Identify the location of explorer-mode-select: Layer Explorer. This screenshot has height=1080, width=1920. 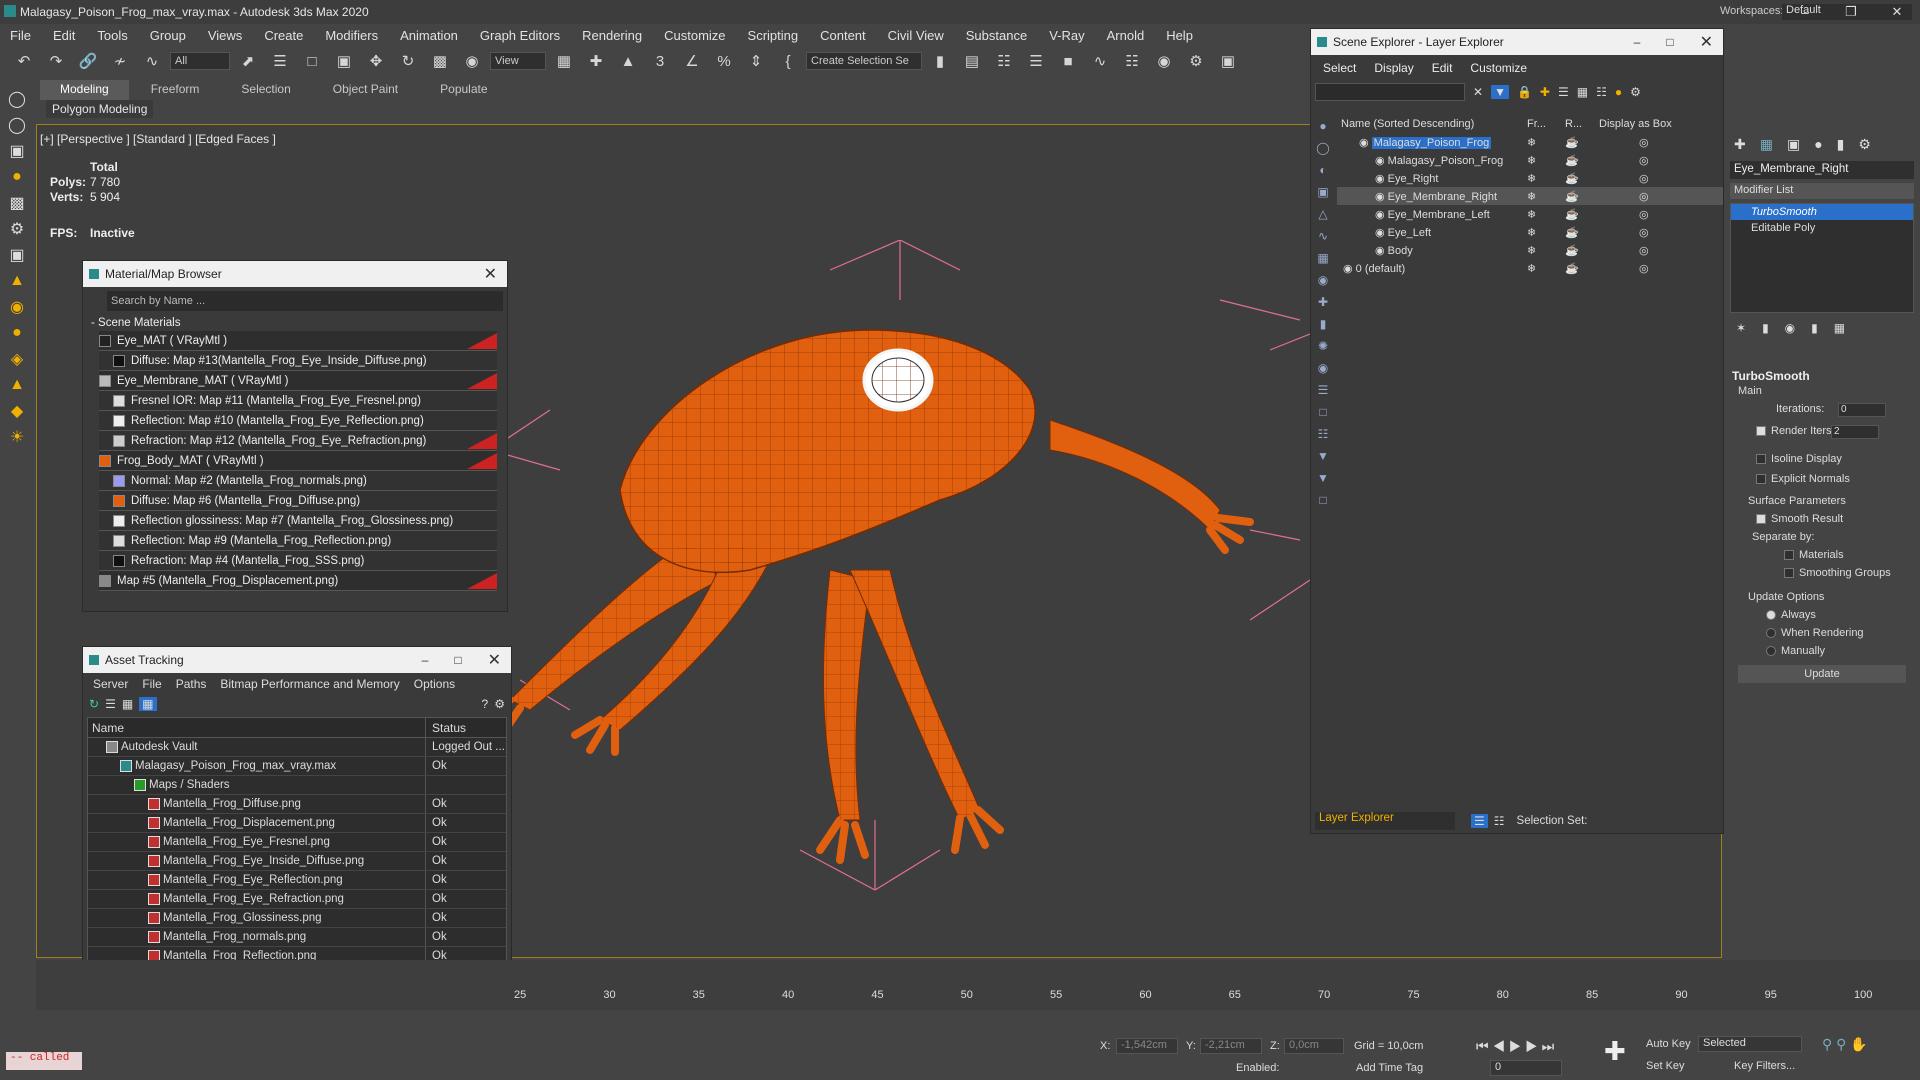
(1385, 821).